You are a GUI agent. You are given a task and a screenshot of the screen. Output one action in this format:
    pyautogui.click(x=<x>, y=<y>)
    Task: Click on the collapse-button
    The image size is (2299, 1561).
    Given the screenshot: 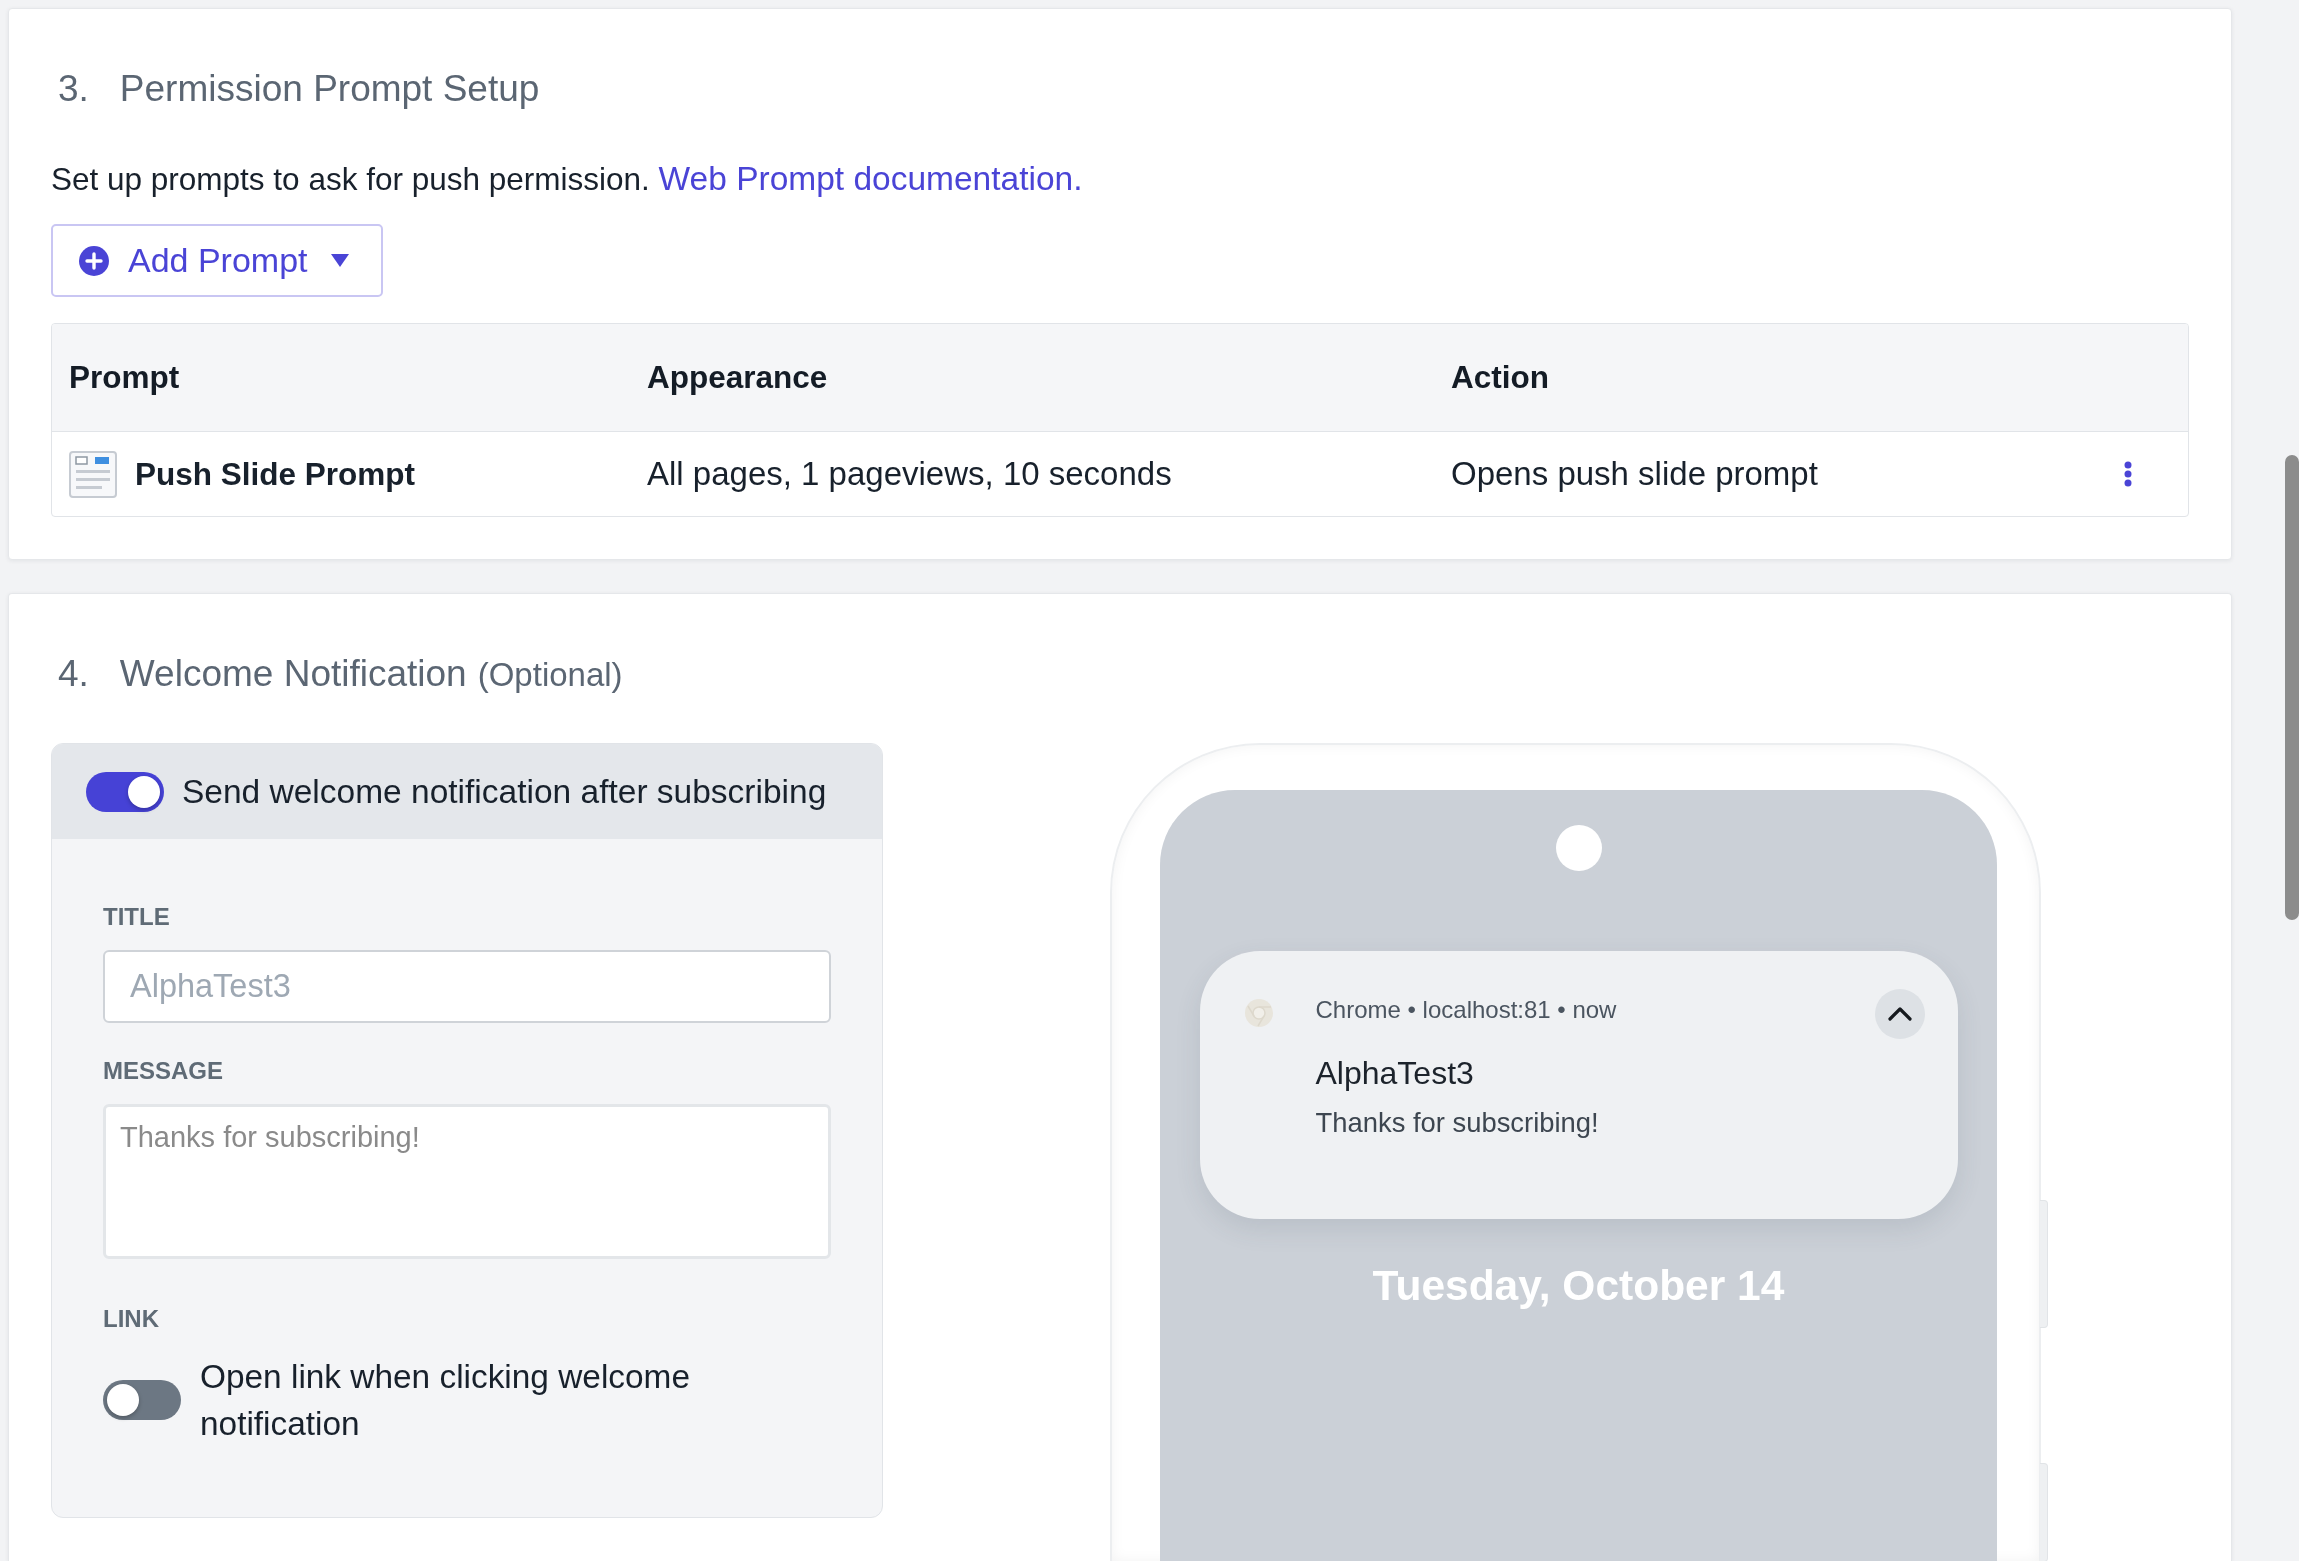 What is the action you would take?
    pyautogui.click(x=1899, y=1014)
    